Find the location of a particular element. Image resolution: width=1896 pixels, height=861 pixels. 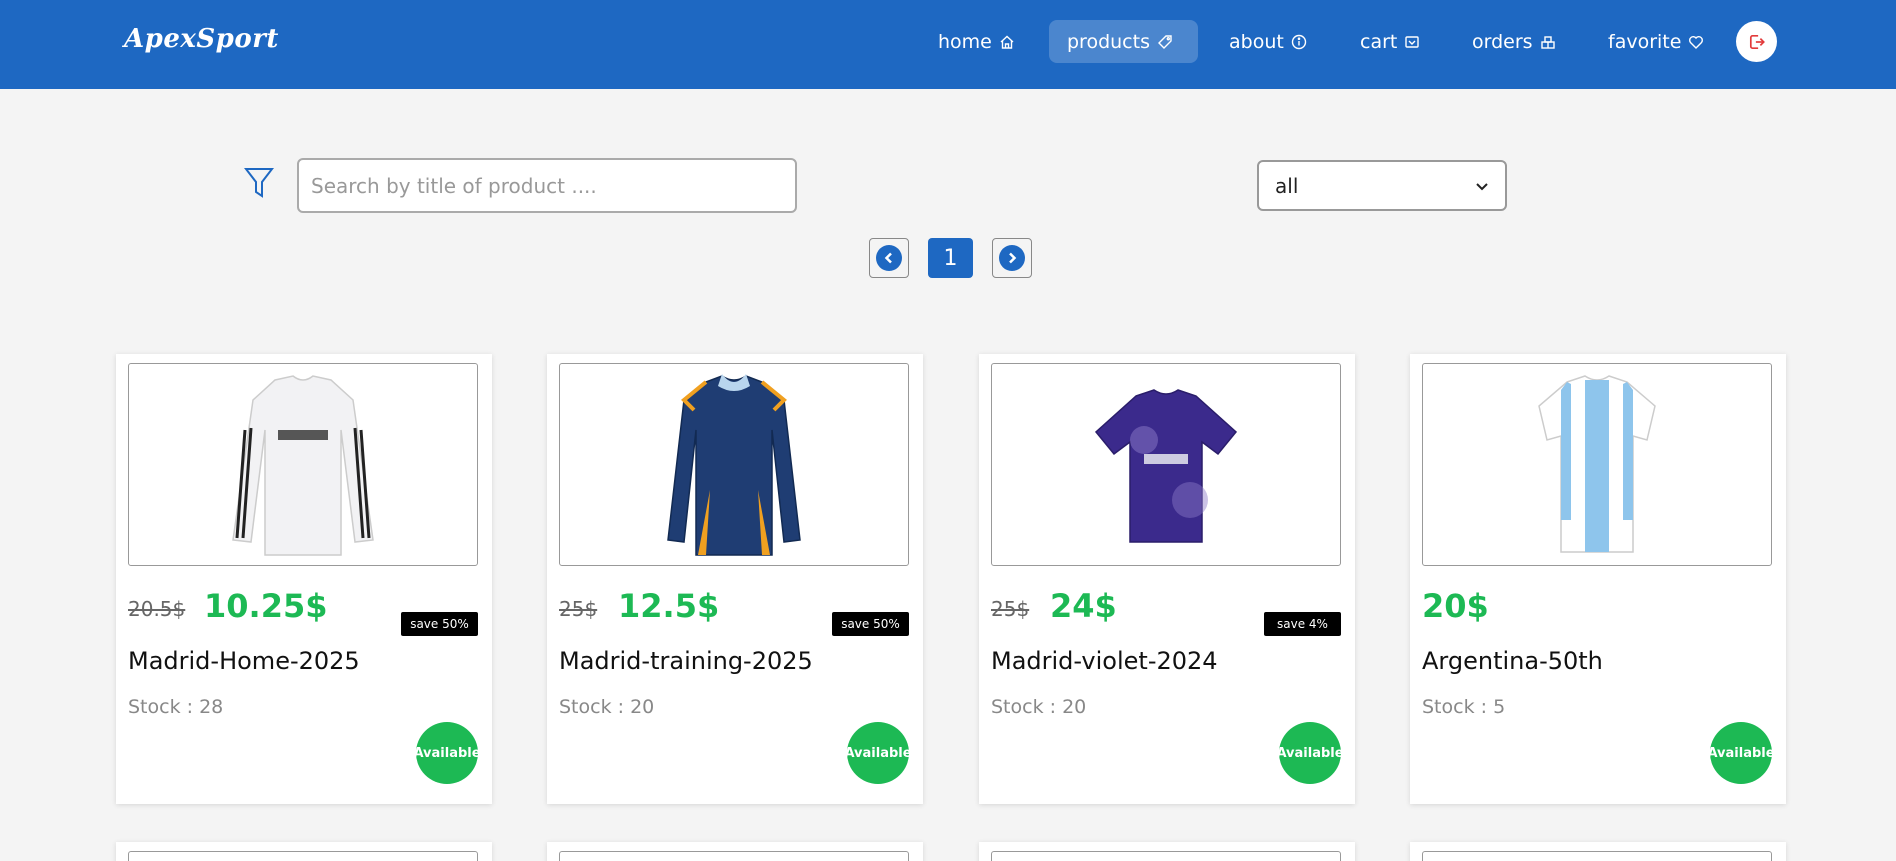

filter-icon is located at coordinates (259, 183).